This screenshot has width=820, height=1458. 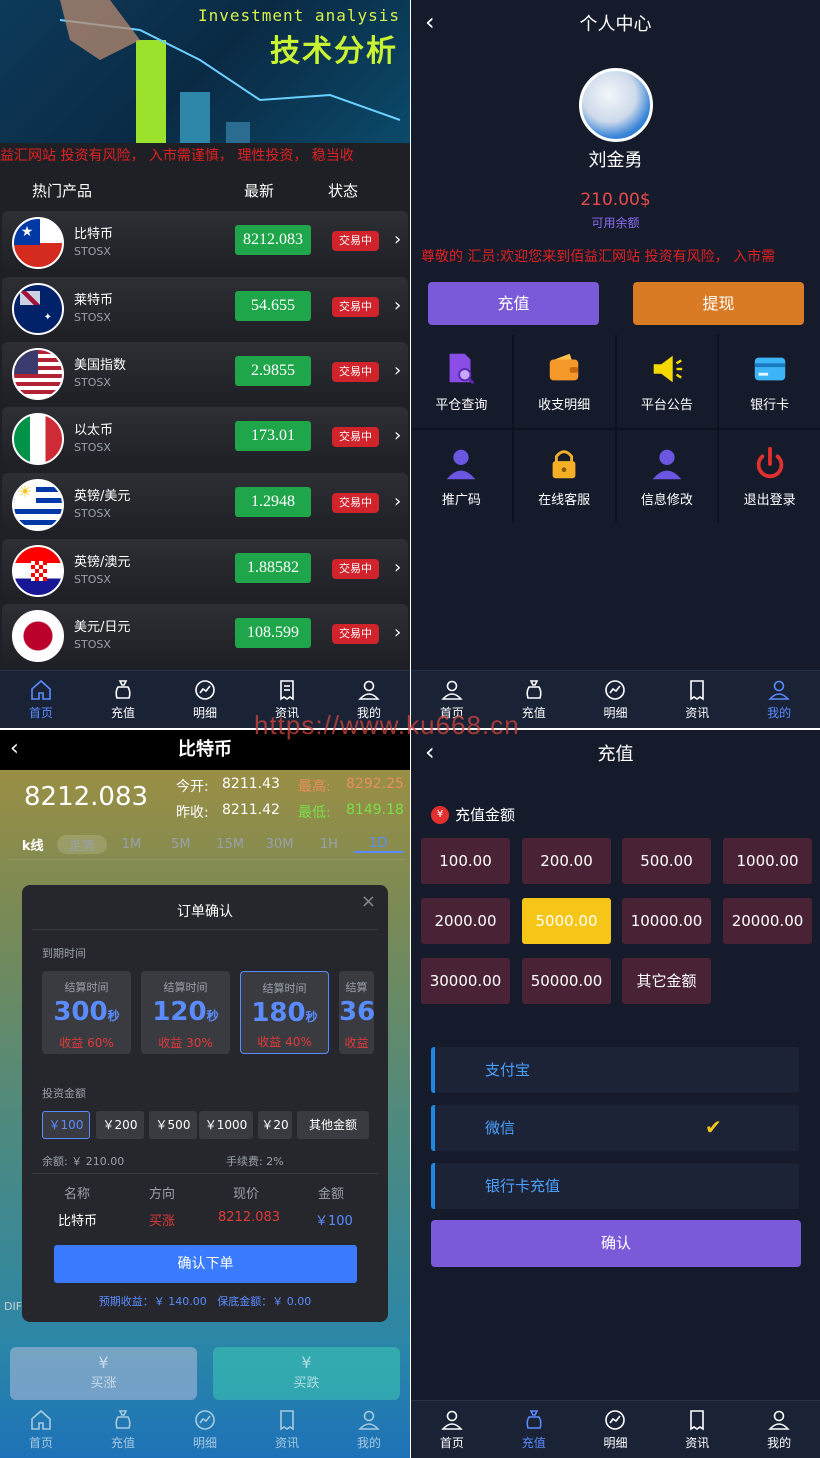 I want to click on menu-bank-card: 银行卡, so click(x=769, y=381).